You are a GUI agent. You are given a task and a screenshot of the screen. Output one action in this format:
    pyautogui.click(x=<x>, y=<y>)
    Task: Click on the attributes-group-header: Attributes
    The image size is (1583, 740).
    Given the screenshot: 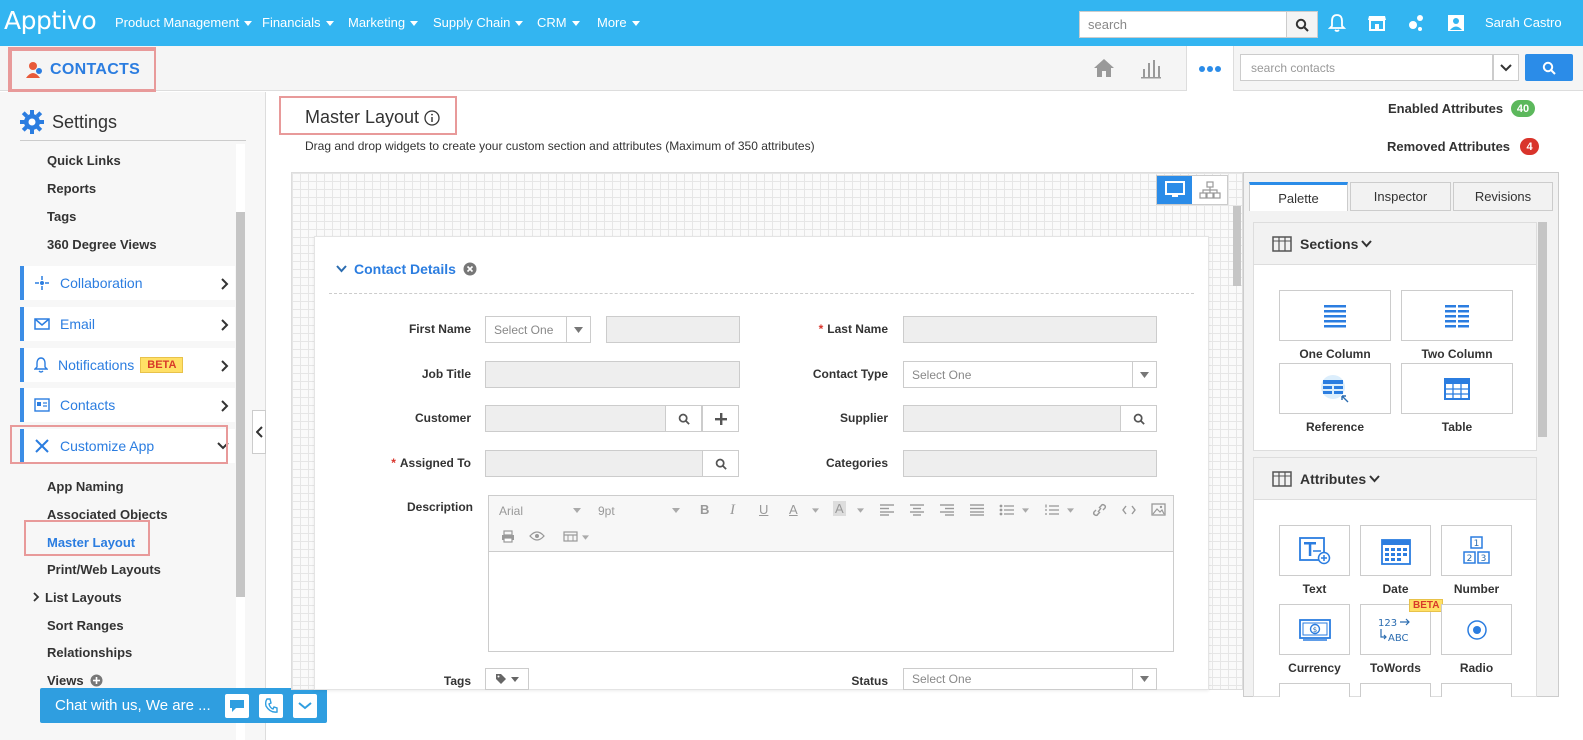 What is the action you would take?
    pyautogui.click(x=1395, y=479)
    